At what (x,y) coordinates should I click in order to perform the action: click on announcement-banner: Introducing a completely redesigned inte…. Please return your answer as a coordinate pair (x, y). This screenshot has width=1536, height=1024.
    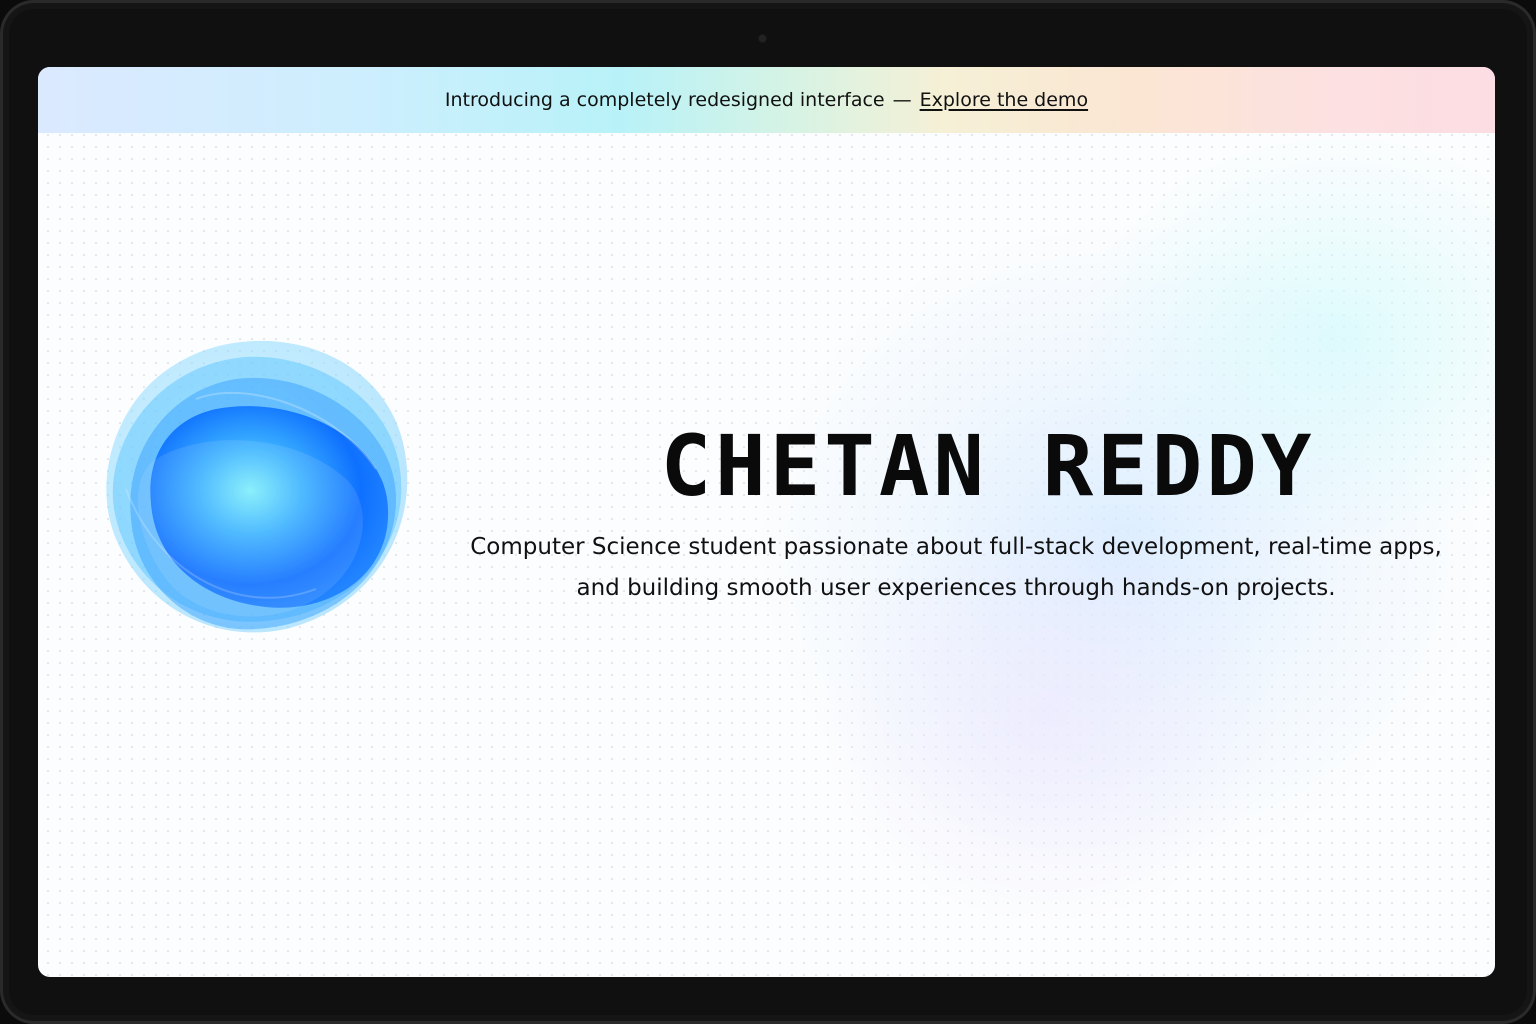
    Looking at the image, I should click on (766, 100).